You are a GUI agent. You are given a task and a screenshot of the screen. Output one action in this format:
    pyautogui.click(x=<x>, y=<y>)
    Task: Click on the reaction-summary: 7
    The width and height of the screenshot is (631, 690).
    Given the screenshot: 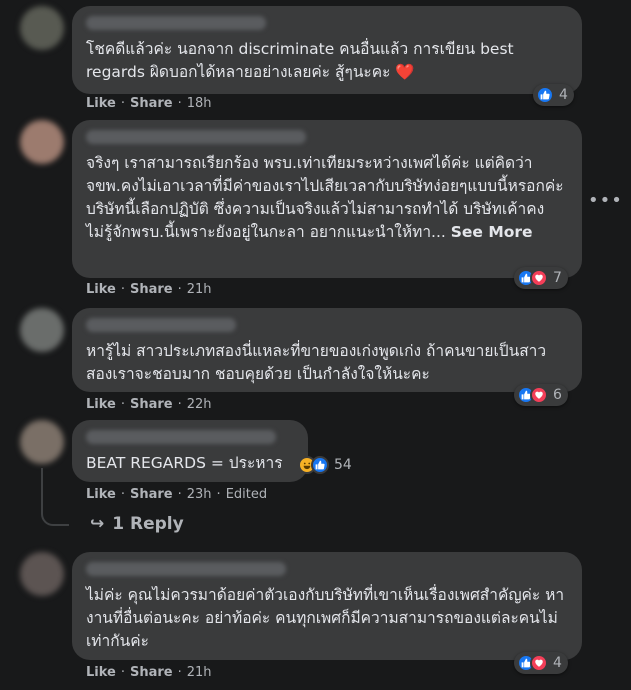 What is the action you would take?
    pyautogui.click(x=541, y=278)
    